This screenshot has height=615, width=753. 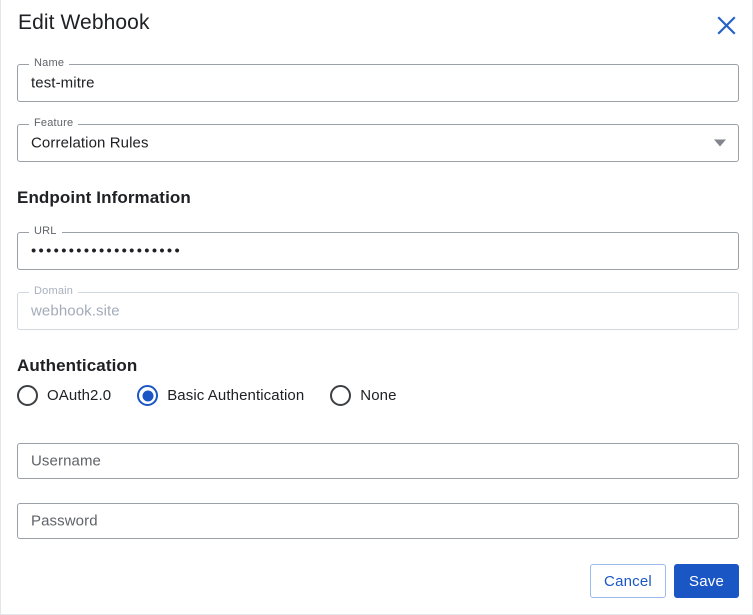 I want to click on save-button: Save, so click(x=706, y=581).